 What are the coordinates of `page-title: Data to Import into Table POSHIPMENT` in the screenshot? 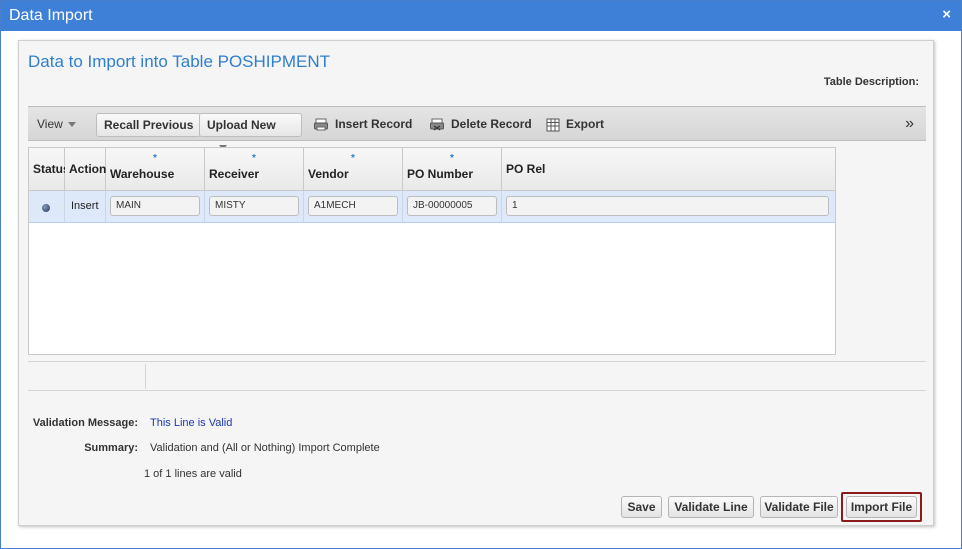 It's located at (179, 61).